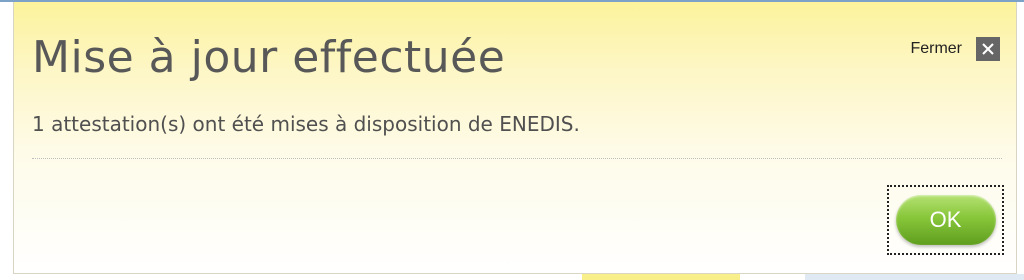 The image size is (1024, 280). I want to click on dialog-title: Mise à jour effectuée, so click(269, 57).